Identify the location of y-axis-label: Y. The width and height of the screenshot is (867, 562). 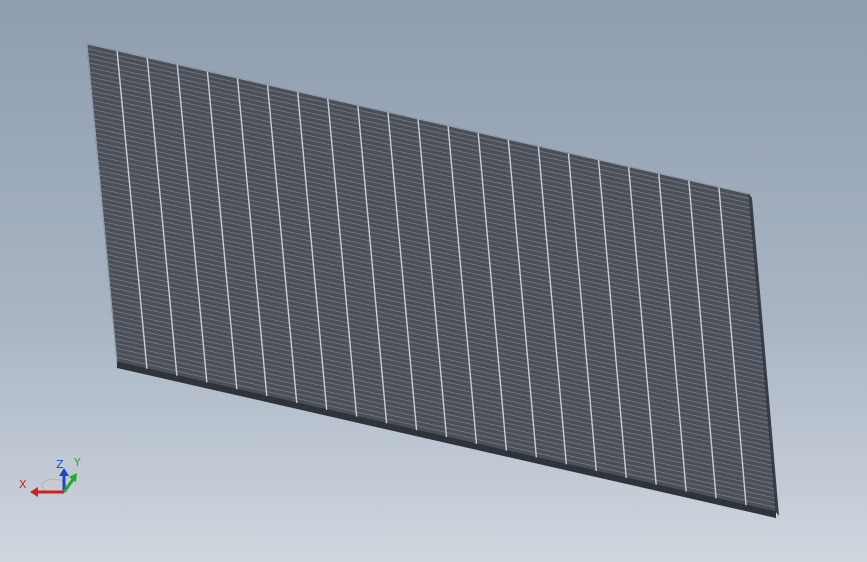
(77, 462).